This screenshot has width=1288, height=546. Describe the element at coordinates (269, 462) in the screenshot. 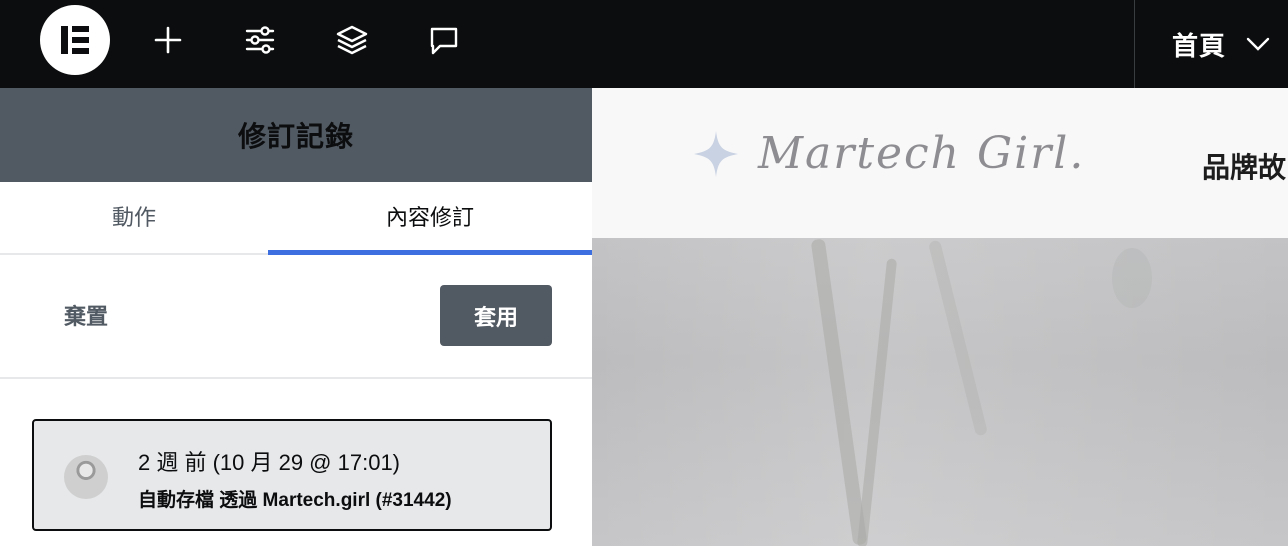

I see `revision-date: 2 週 前 (10 月 29 @ 17:01)` at that location.